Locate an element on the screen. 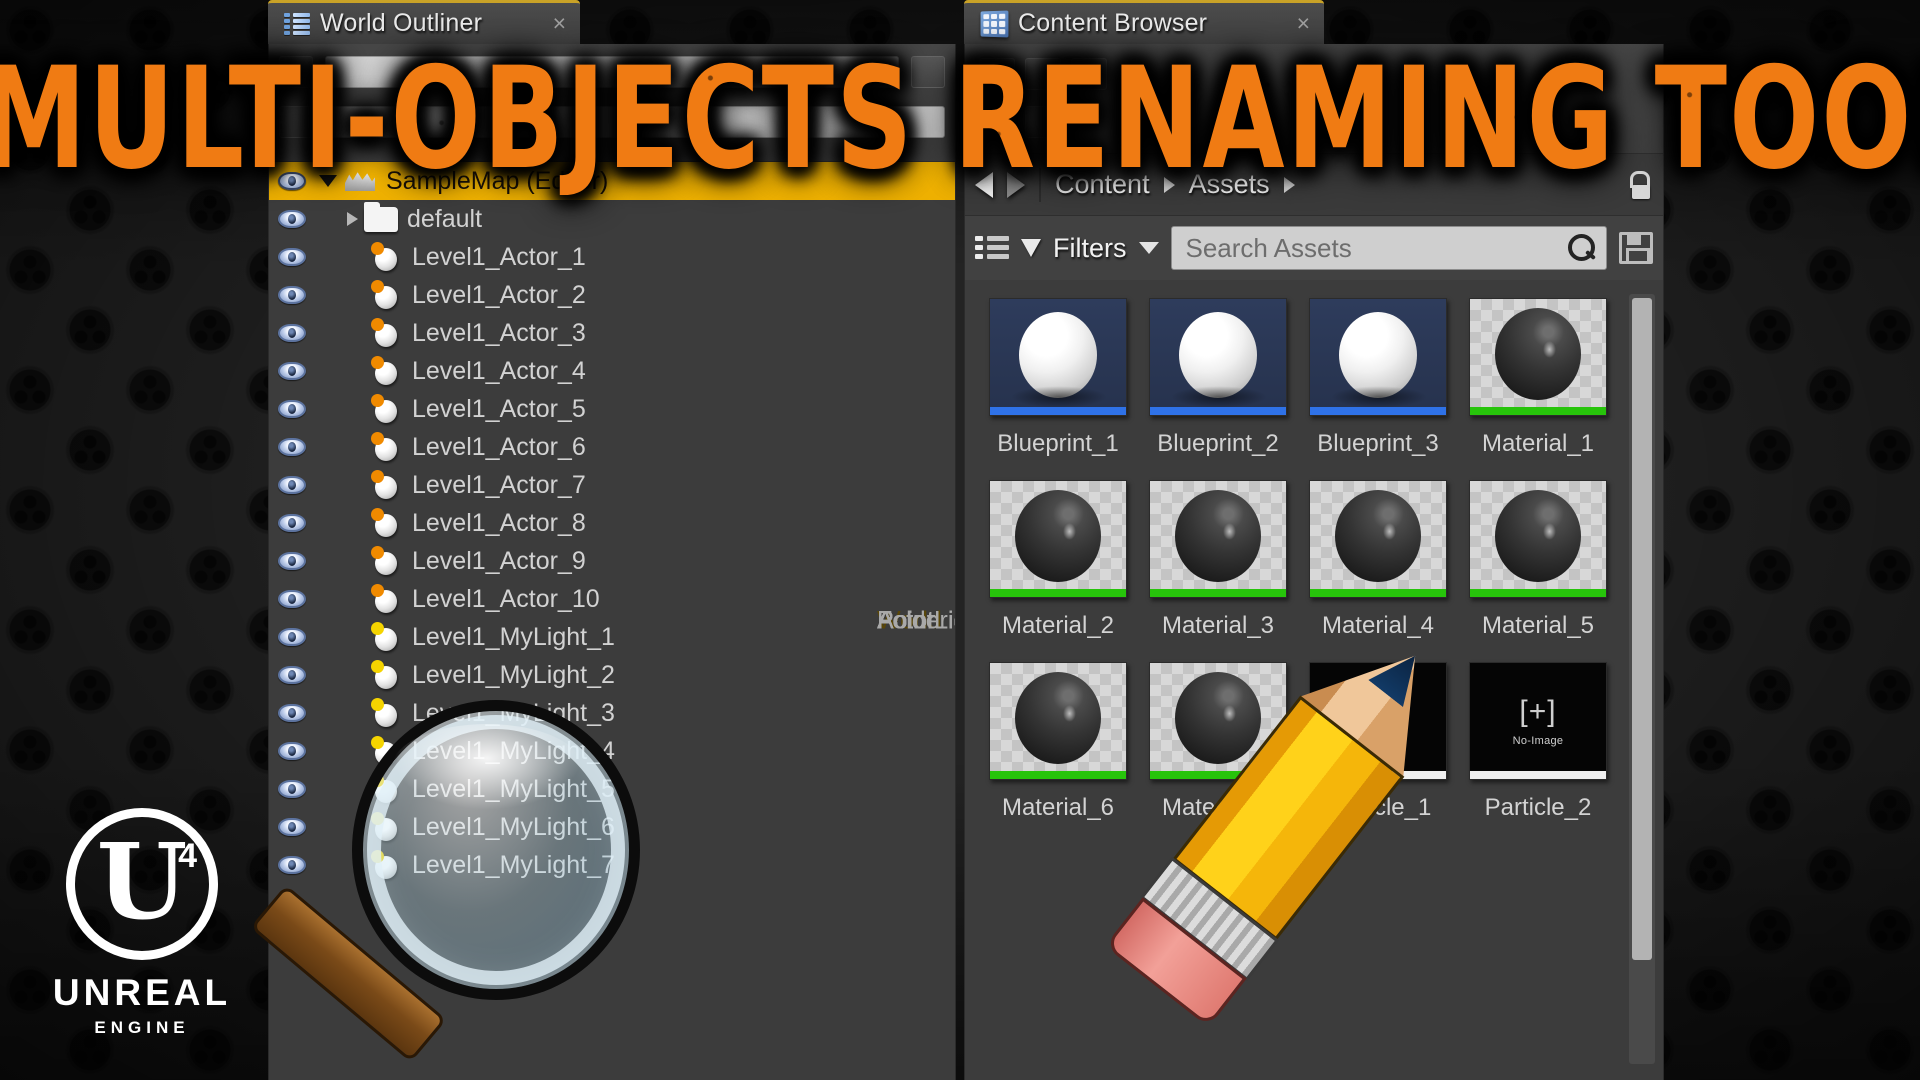  world-outliner-tab: World Outliner × is located at coordinates (424, 22).